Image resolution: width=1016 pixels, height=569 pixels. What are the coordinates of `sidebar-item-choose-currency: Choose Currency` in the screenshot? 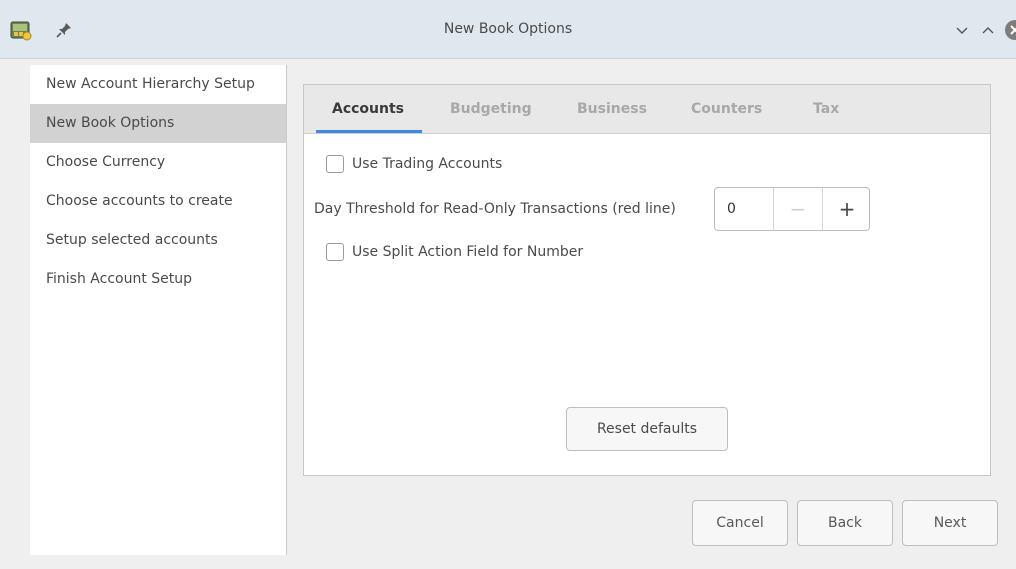 It's located at (158, 162).